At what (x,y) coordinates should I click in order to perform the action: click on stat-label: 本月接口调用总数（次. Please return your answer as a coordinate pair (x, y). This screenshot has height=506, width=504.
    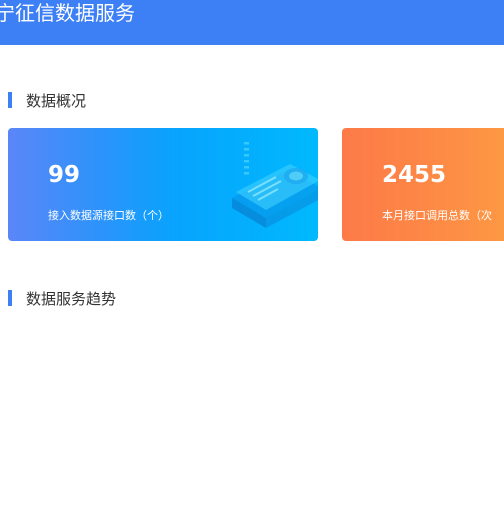
    Looking at the image, I should click on (437, 215).